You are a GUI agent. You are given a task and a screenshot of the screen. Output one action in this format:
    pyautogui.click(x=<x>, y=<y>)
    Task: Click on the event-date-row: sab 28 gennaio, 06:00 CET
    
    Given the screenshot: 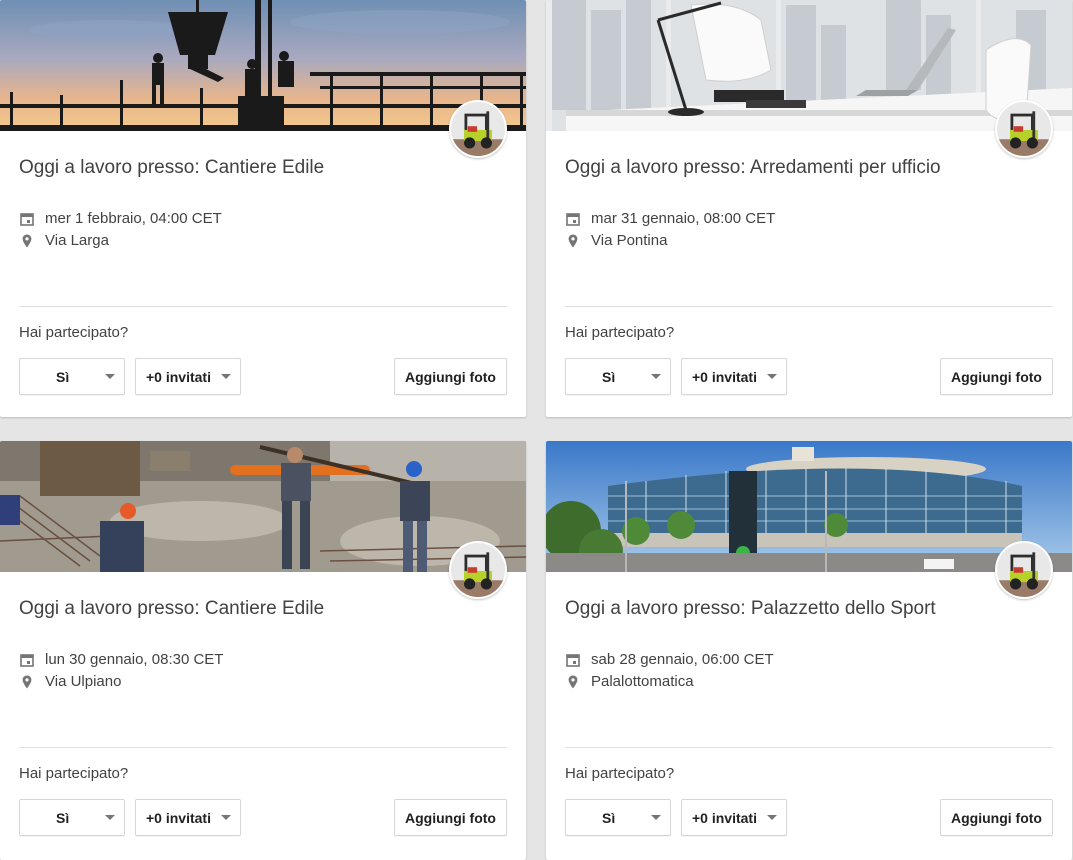 What is the action you would take?
    pyautogui.click(x=669, y=659)
    